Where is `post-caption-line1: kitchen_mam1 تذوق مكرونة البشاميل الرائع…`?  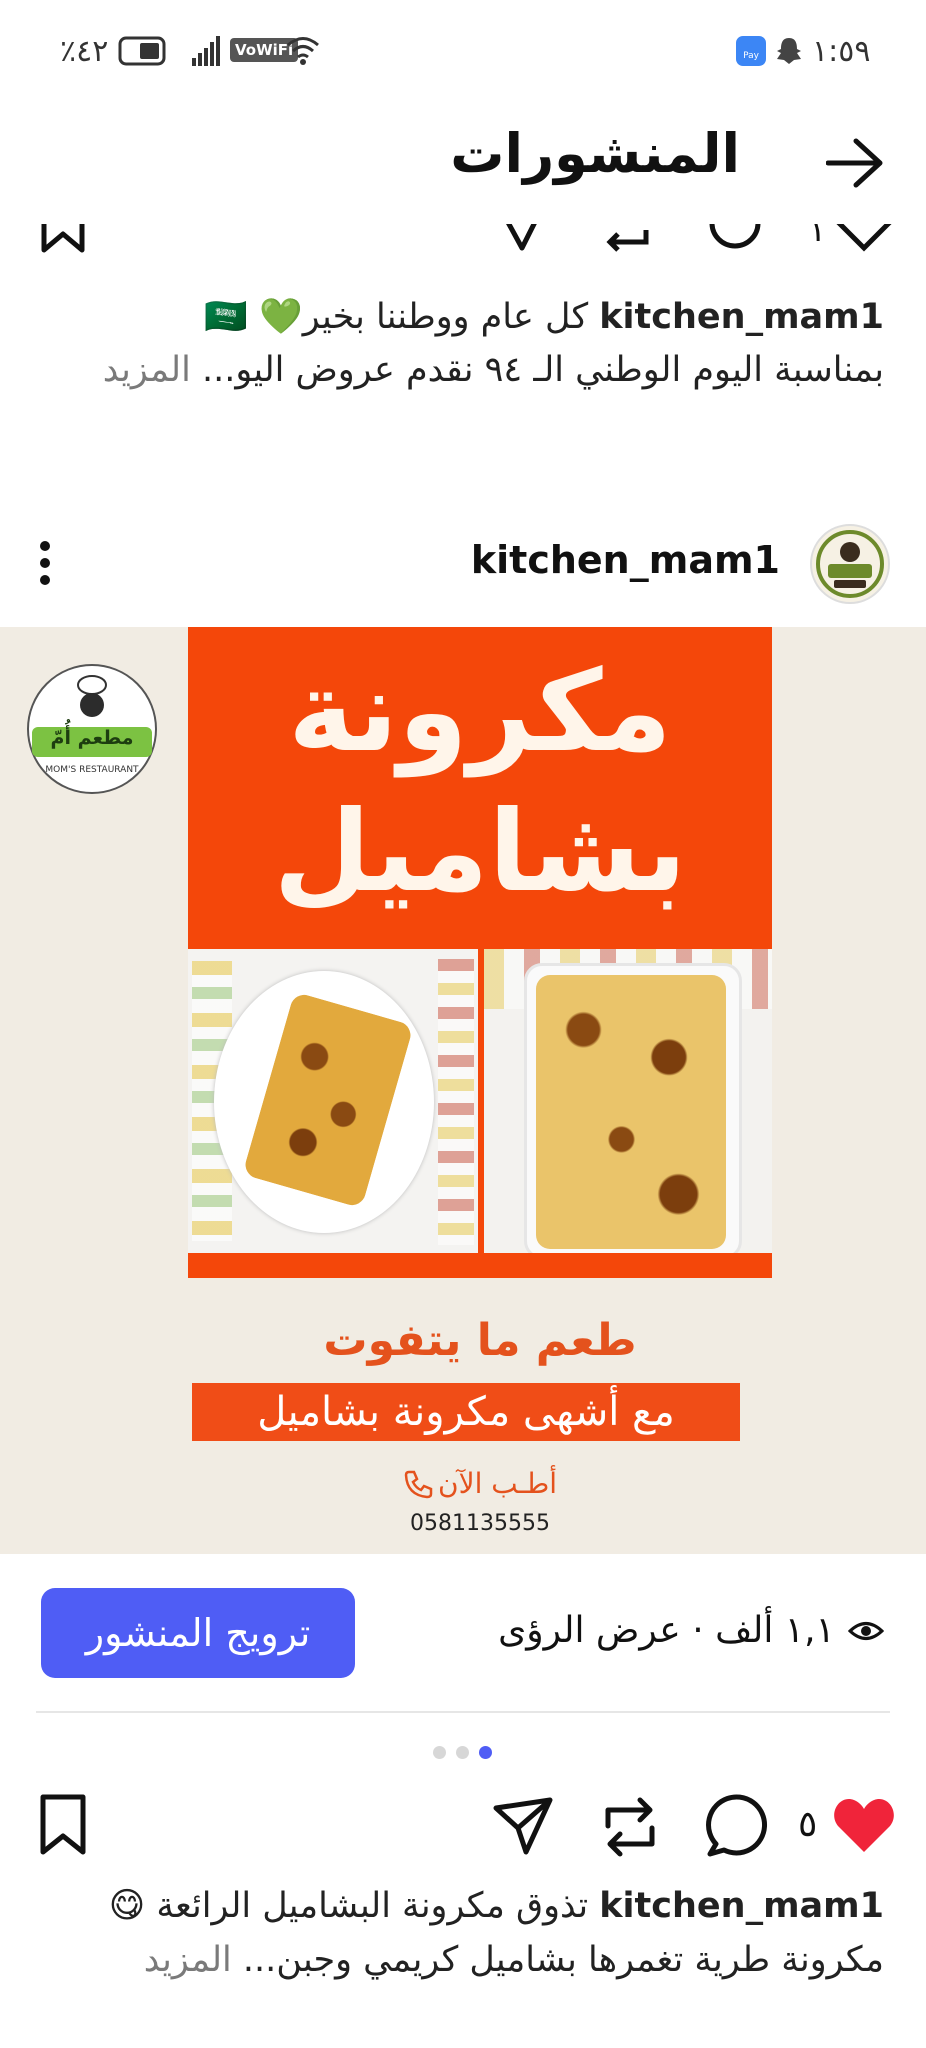 post-caption-line1: kitchen_mam1 تذوق مكرونة البشاميل الرائع… is located at coordinates (496, 1906).